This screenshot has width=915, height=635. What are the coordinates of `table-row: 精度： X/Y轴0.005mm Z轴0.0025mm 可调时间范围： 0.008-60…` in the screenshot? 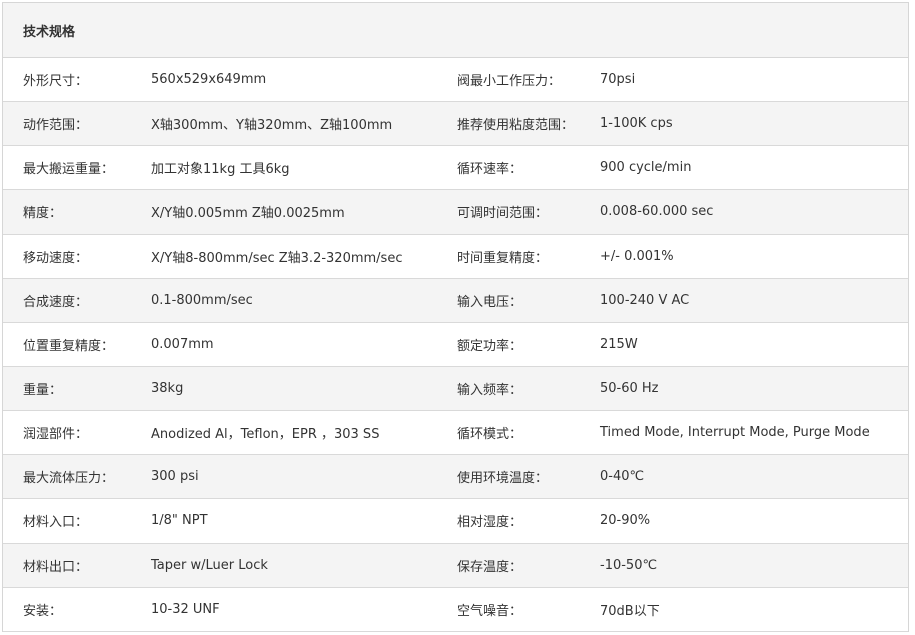 It's located at (455, 212).